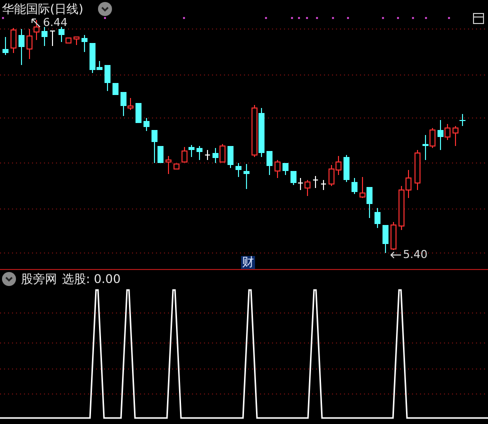  What do you see at coordinates (248, 262) in the screenshot?
I see `finance-marker: 财` at bounding box center [248, 262].